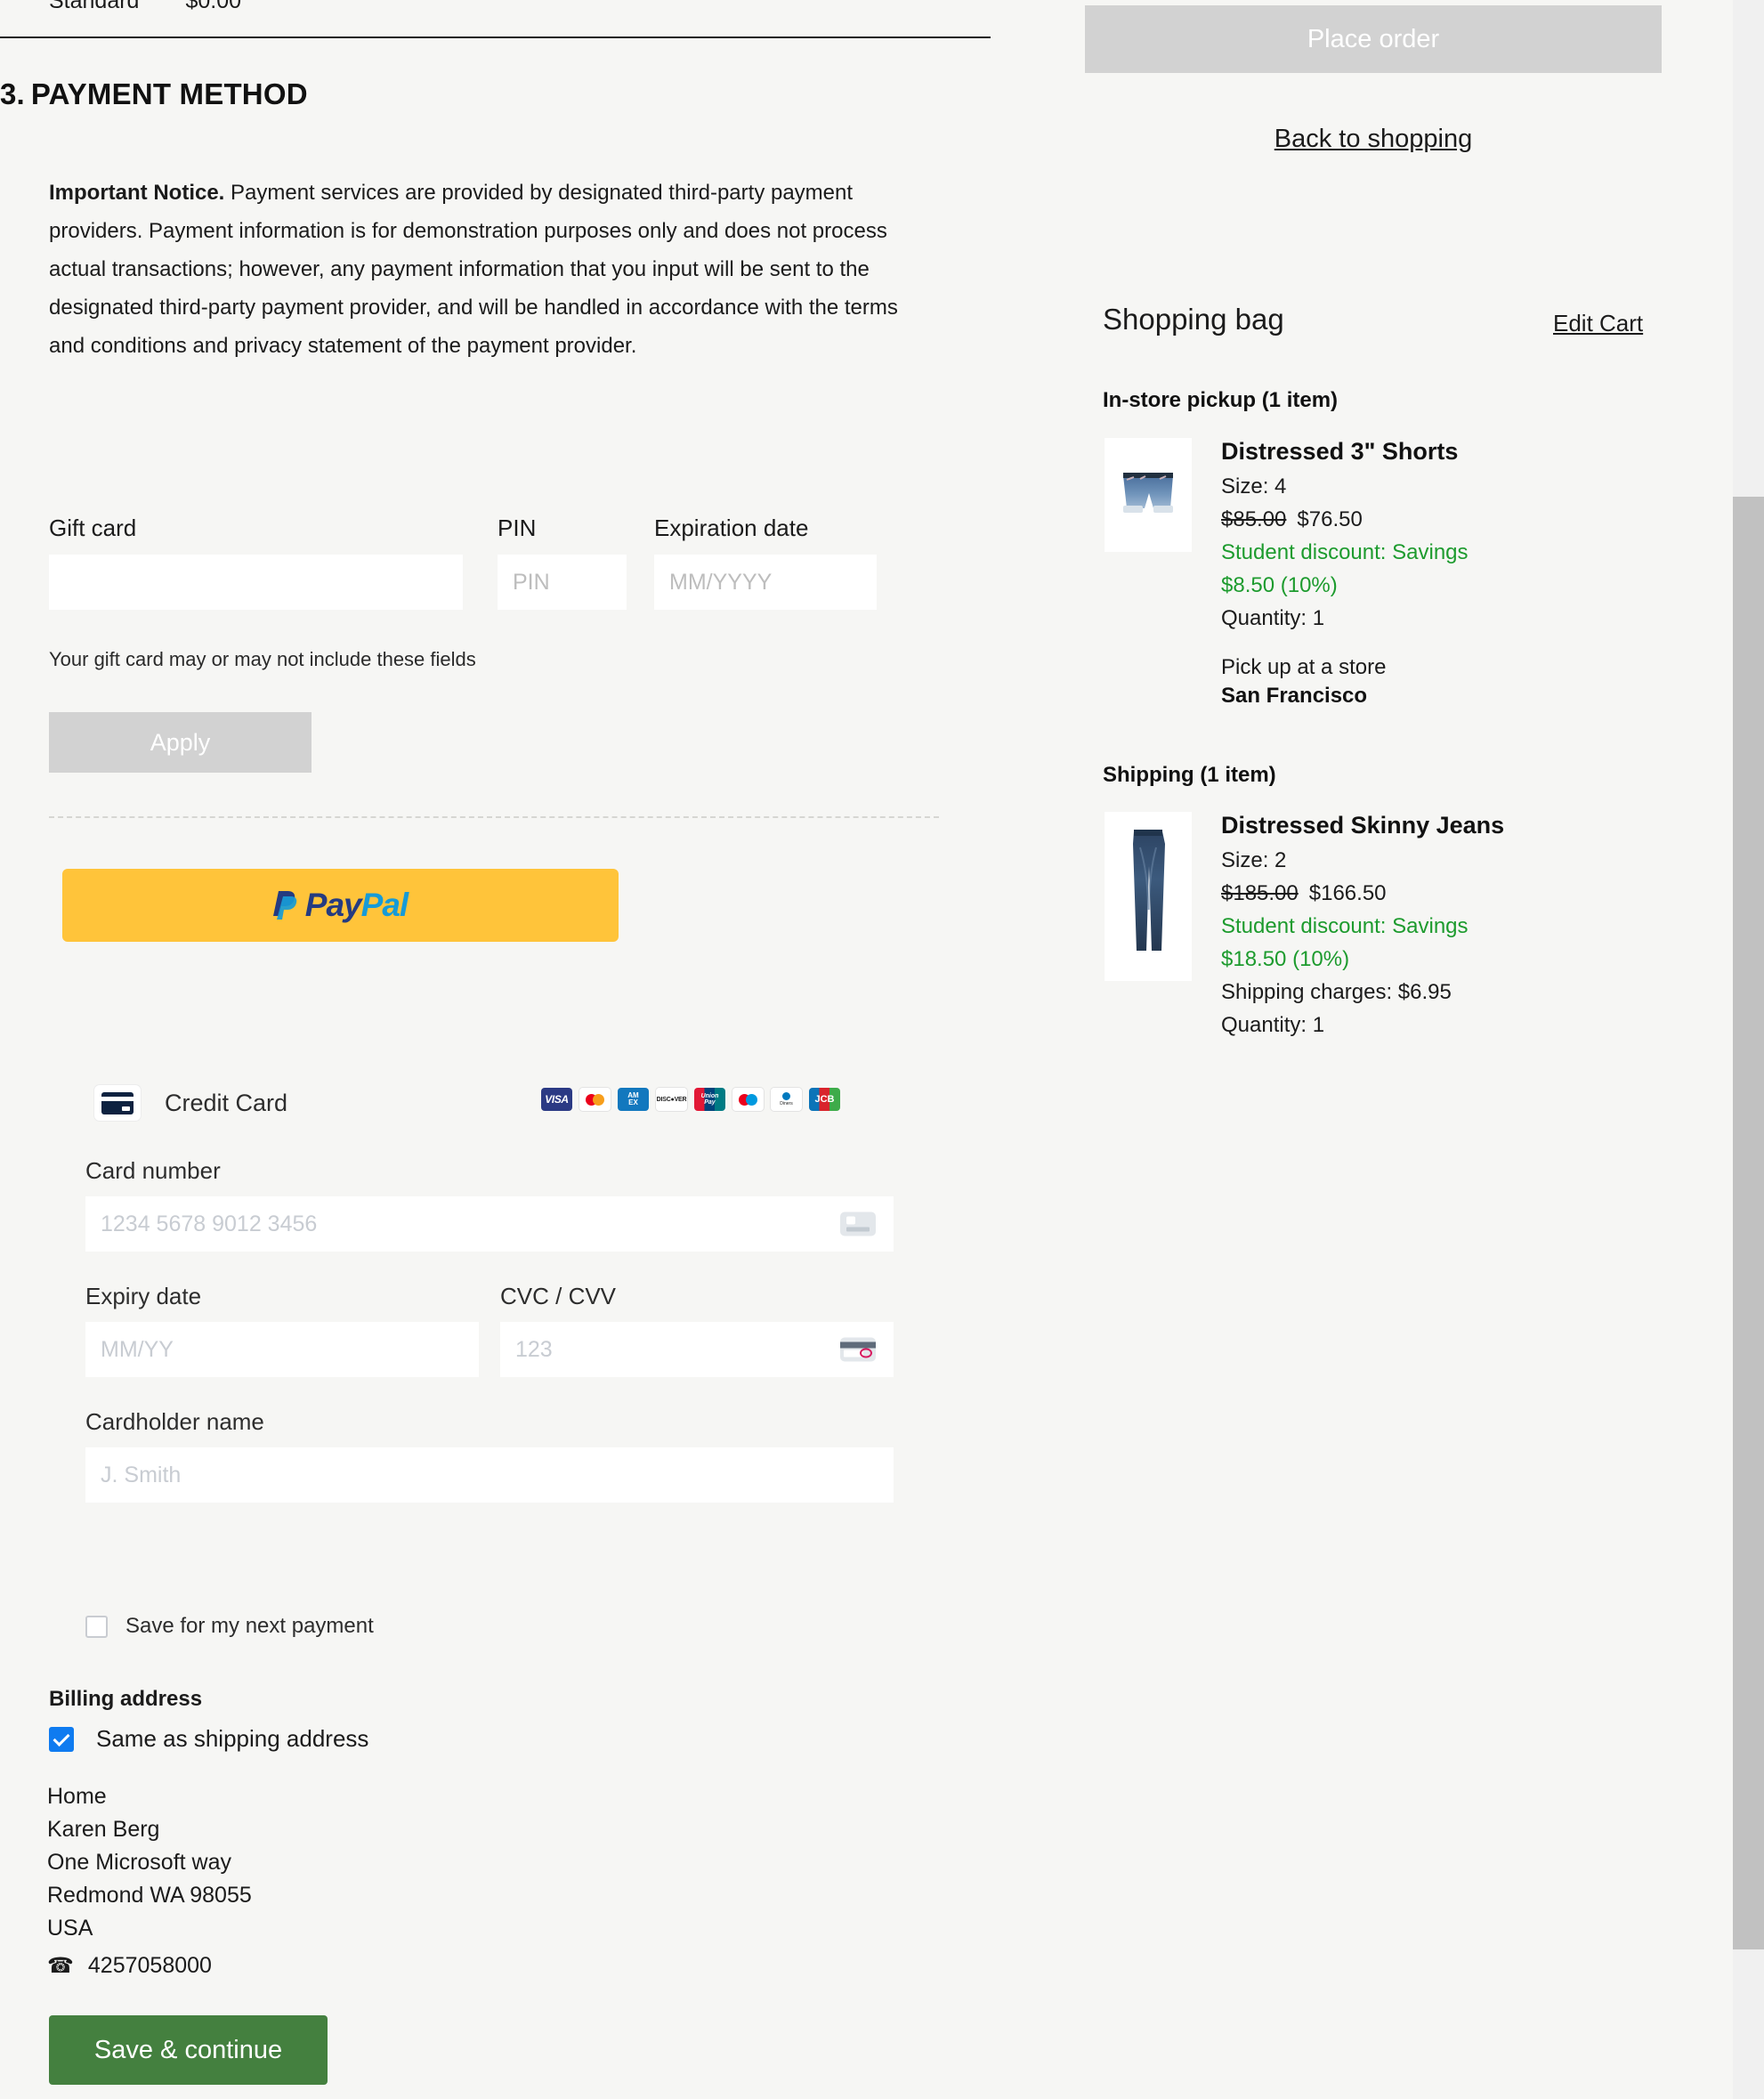 The image size is (1764, 2099). I want to click on paypal-wordmark-pay: Pay, so click(333, 905).